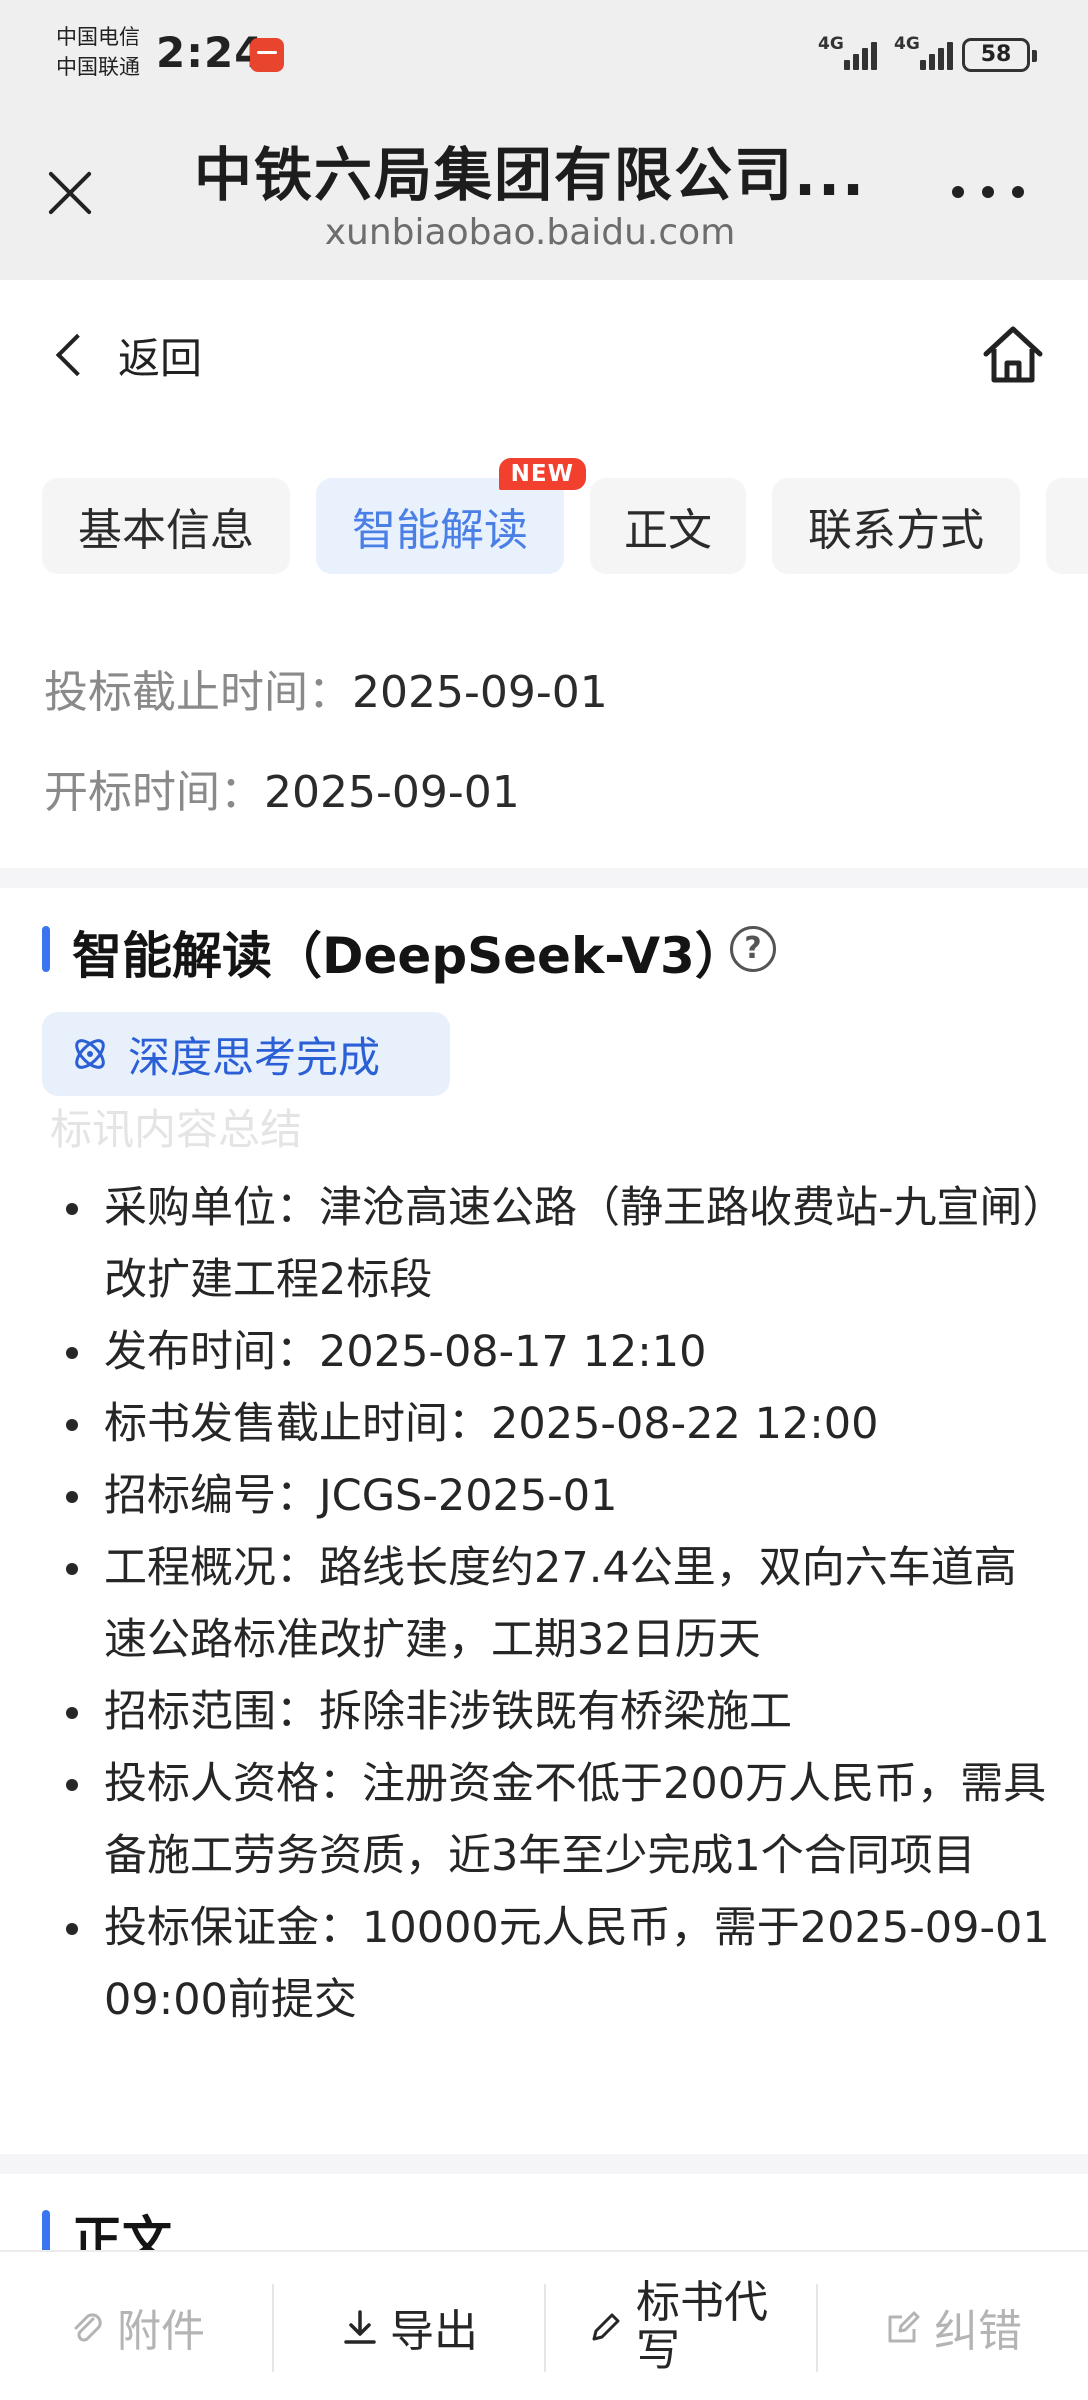 The image size is (1088, 2400). What do you see at coordinates (554, 1964) in the screenshot?
I see `list-item: 投标保证金：10000元人民币，需于2025-09-01 09:00前提交` at bounding box center [554, 1964].